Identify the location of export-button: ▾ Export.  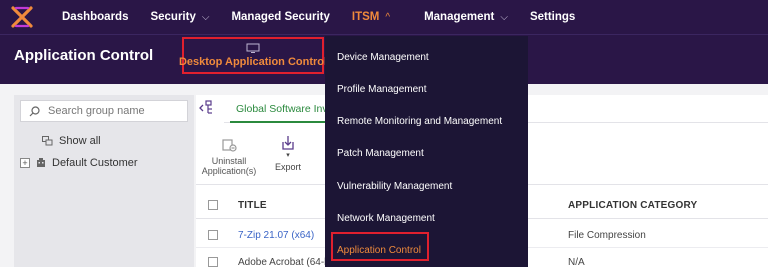
(288, 153).